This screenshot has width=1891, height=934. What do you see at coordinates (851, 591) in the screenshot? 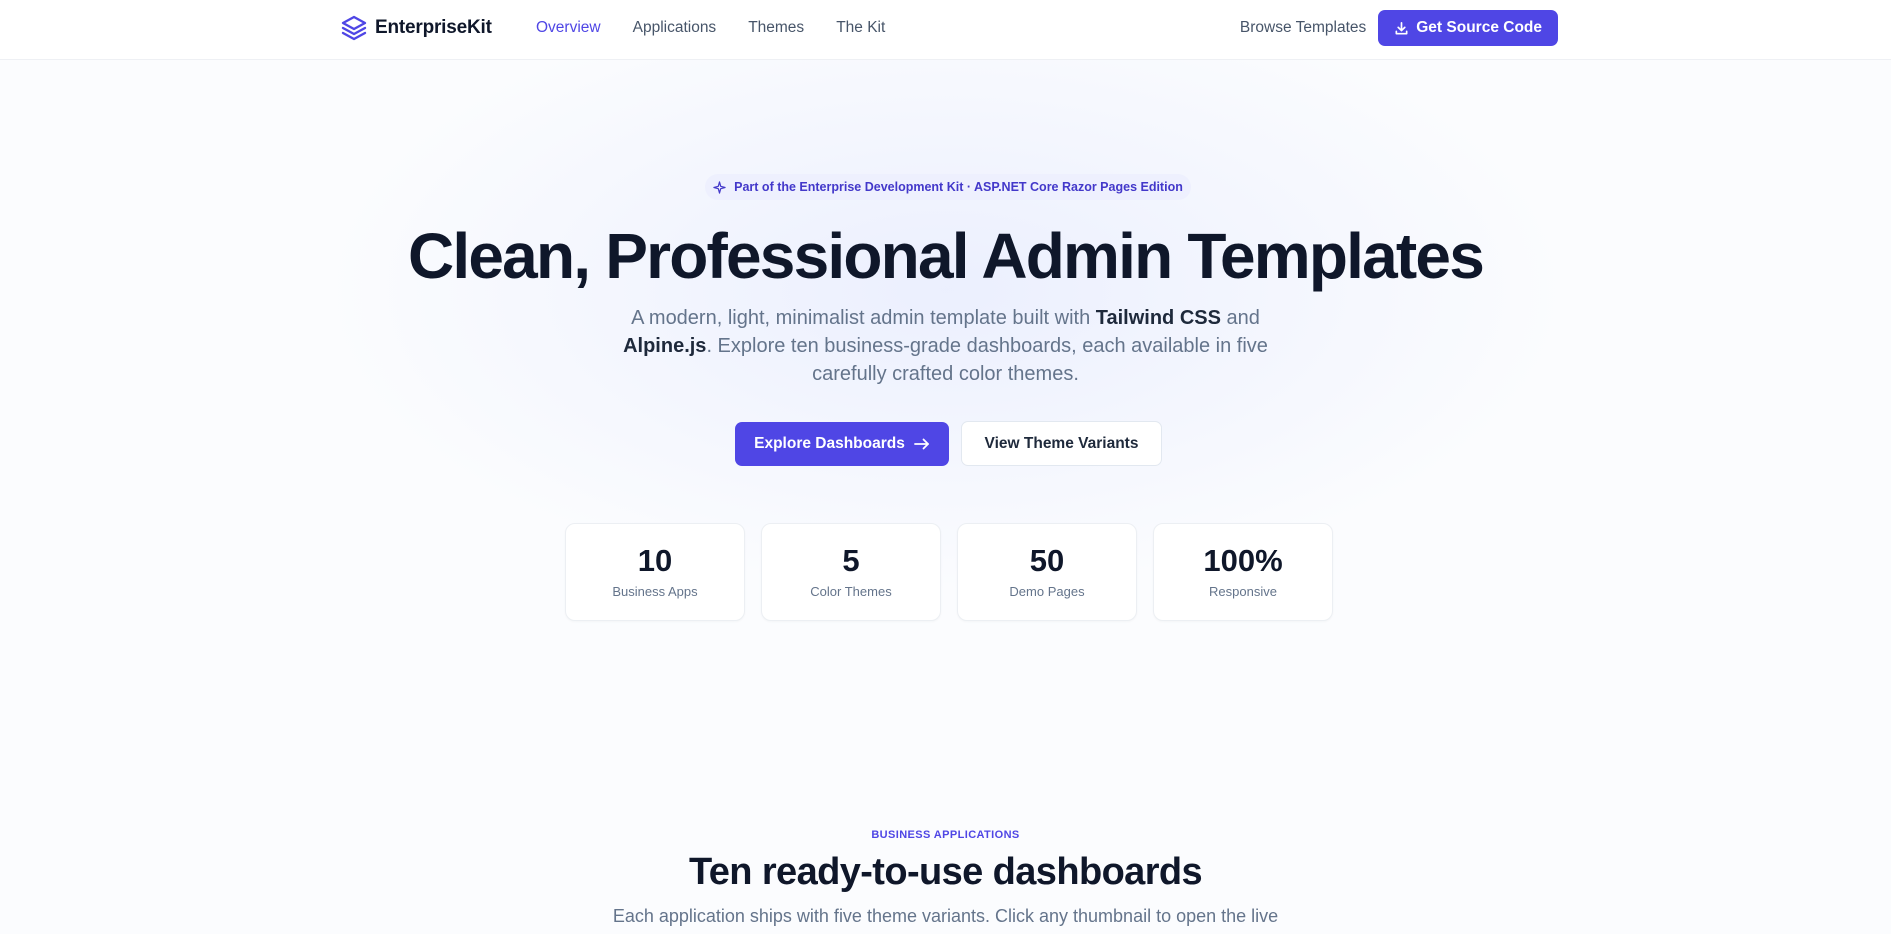
I see `stat-label: Color Themes` at bounding box center [851, 591].